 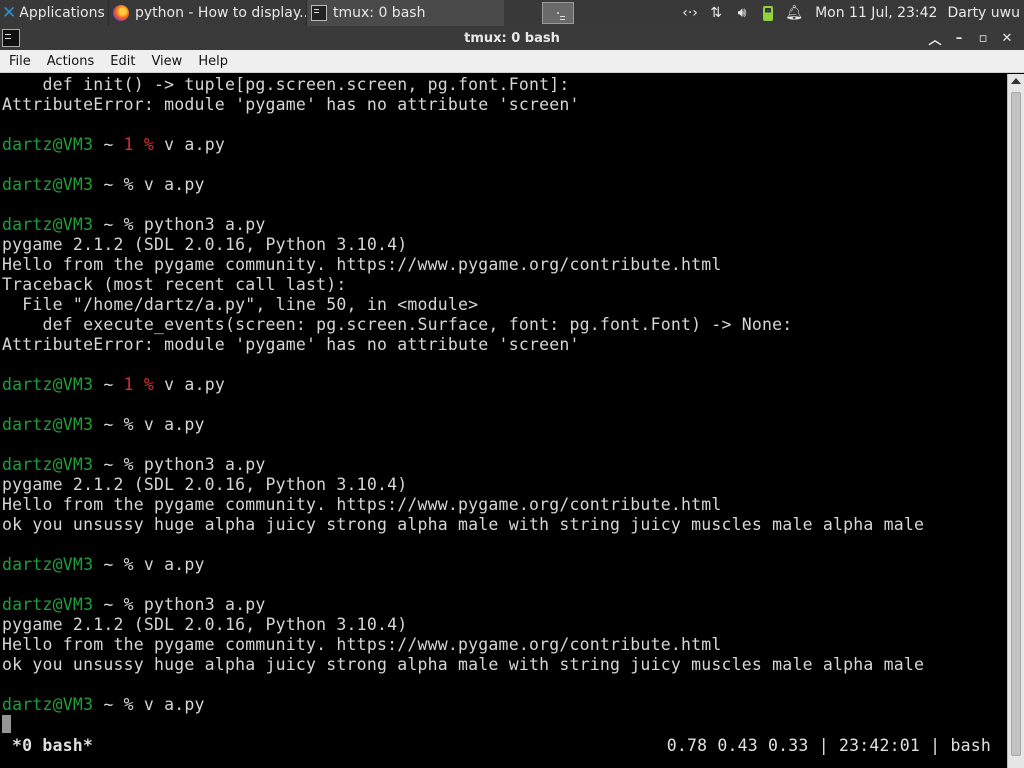 What do you see at coordinates (876, 13) in the screenshot?
I see `panel-clock: Mon 11 Jul, 23:42` at bounding box center [876, 13].